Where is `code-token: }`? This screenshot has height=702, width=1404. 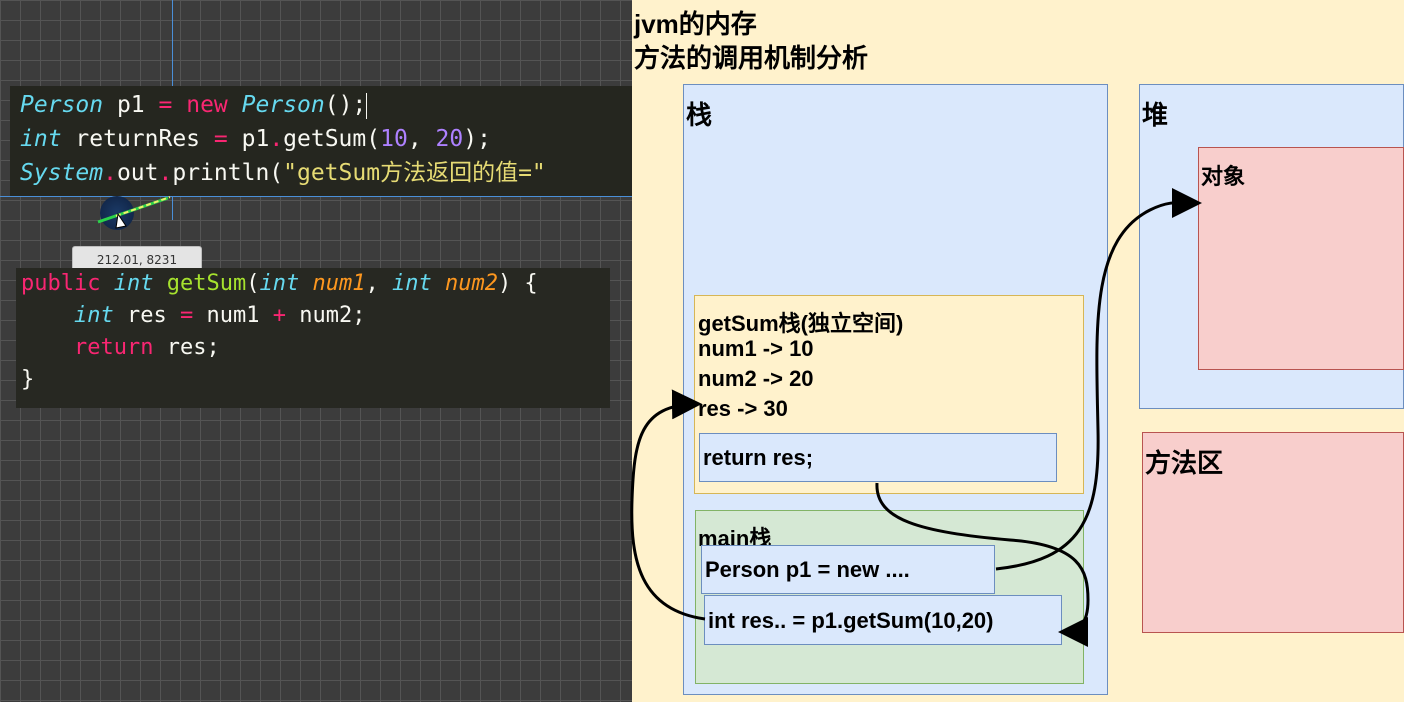 code-token: } is located at coordinates (28, 379).